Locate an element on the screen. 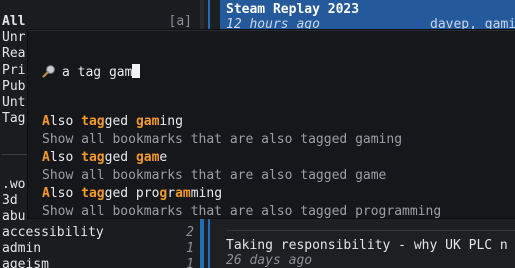  match-highlight: am is located at coordinates (183, 193).